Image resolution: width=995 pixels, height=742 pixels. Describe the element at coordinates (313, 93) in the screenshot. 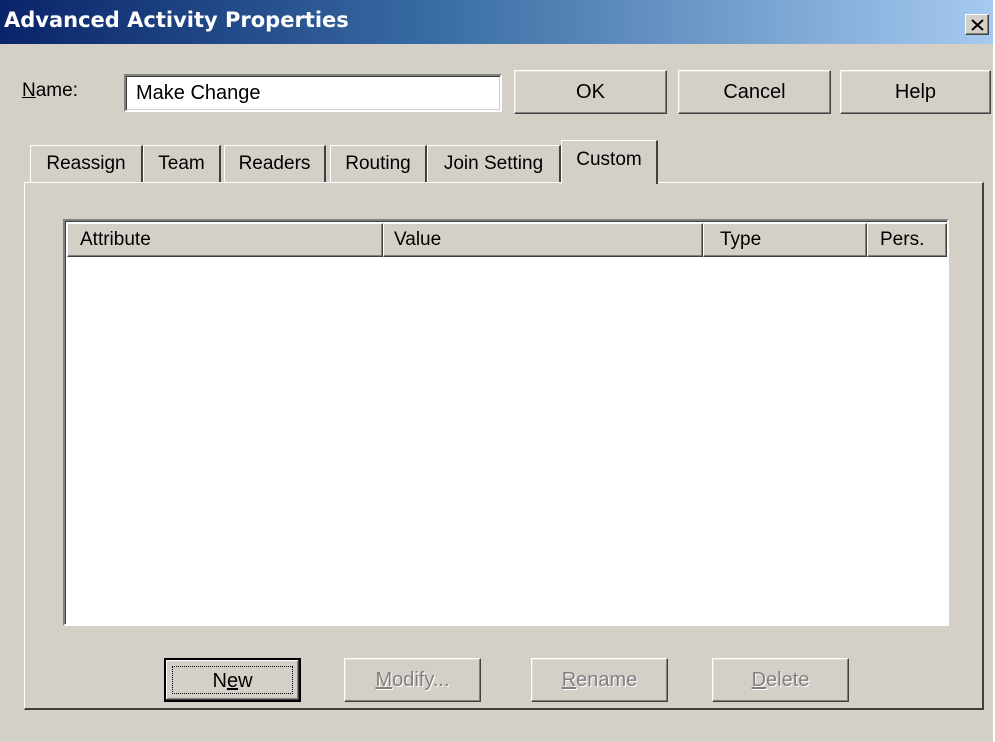

I see `name-input` at that location.